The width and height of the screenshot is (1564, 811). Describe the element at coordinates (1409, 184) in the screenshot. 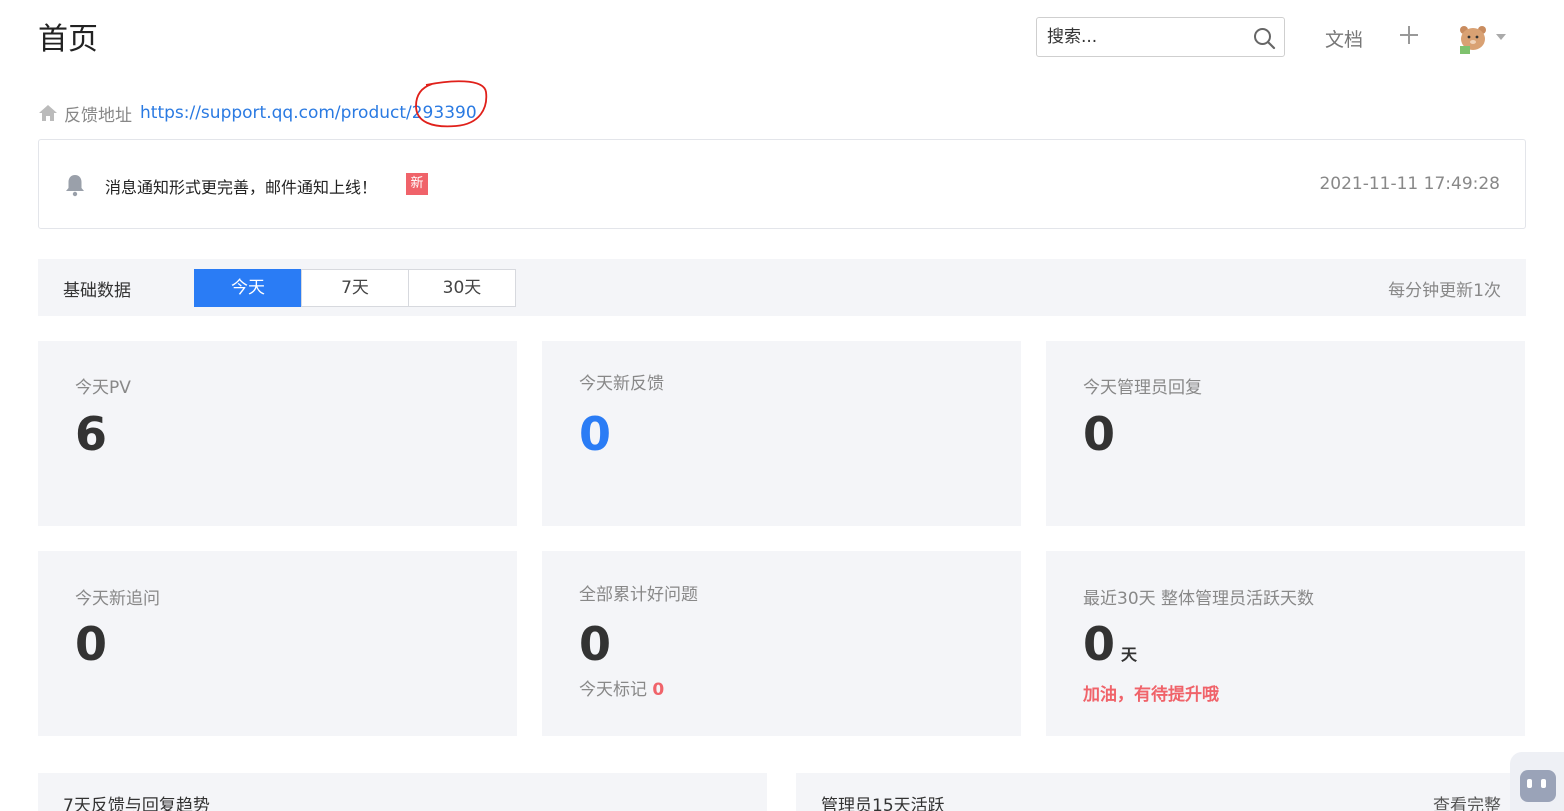

I see `notice-time: 2021-11-11 17:49:28` at that location.